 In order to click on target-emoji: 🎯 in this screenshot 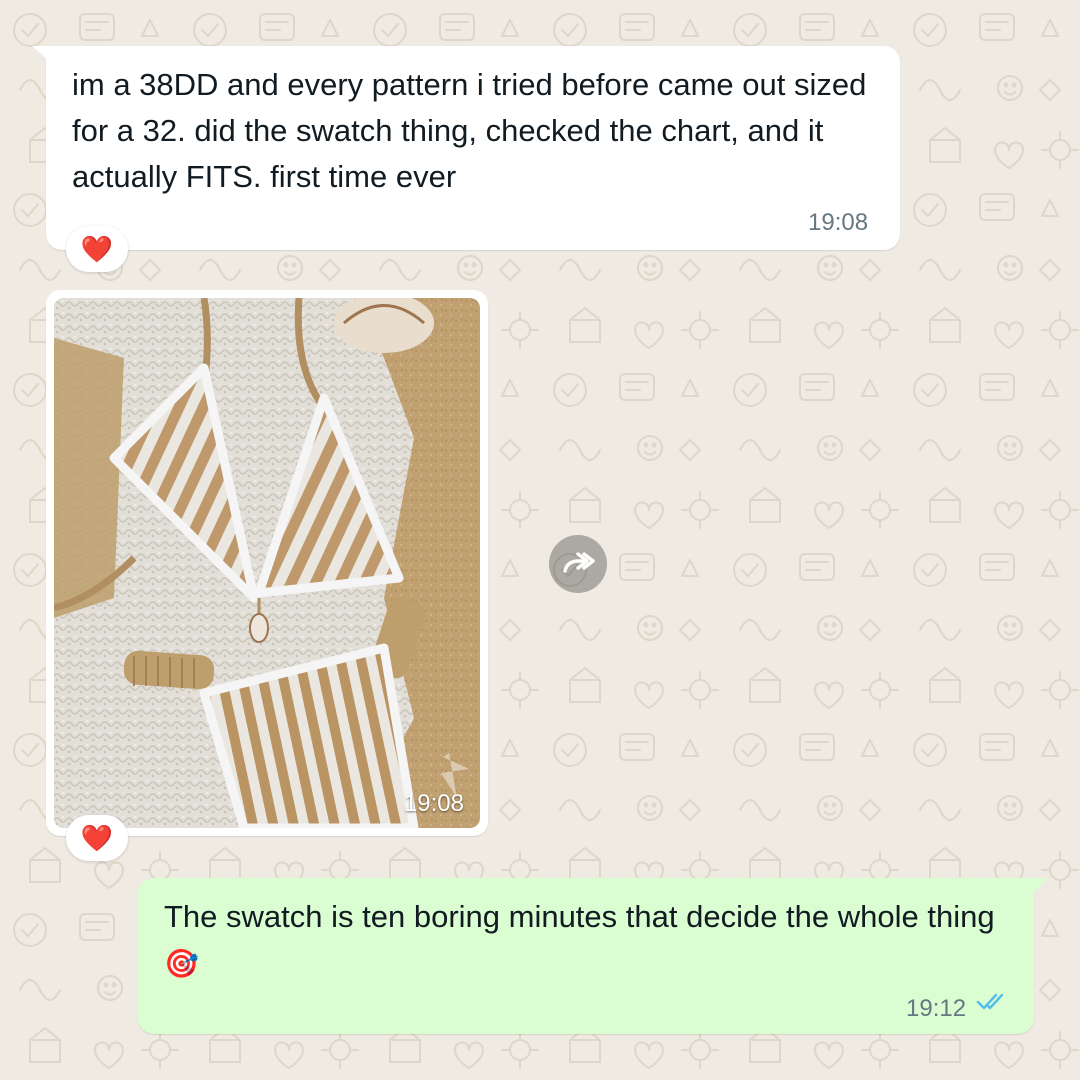, I will do `click(181, 963)`.